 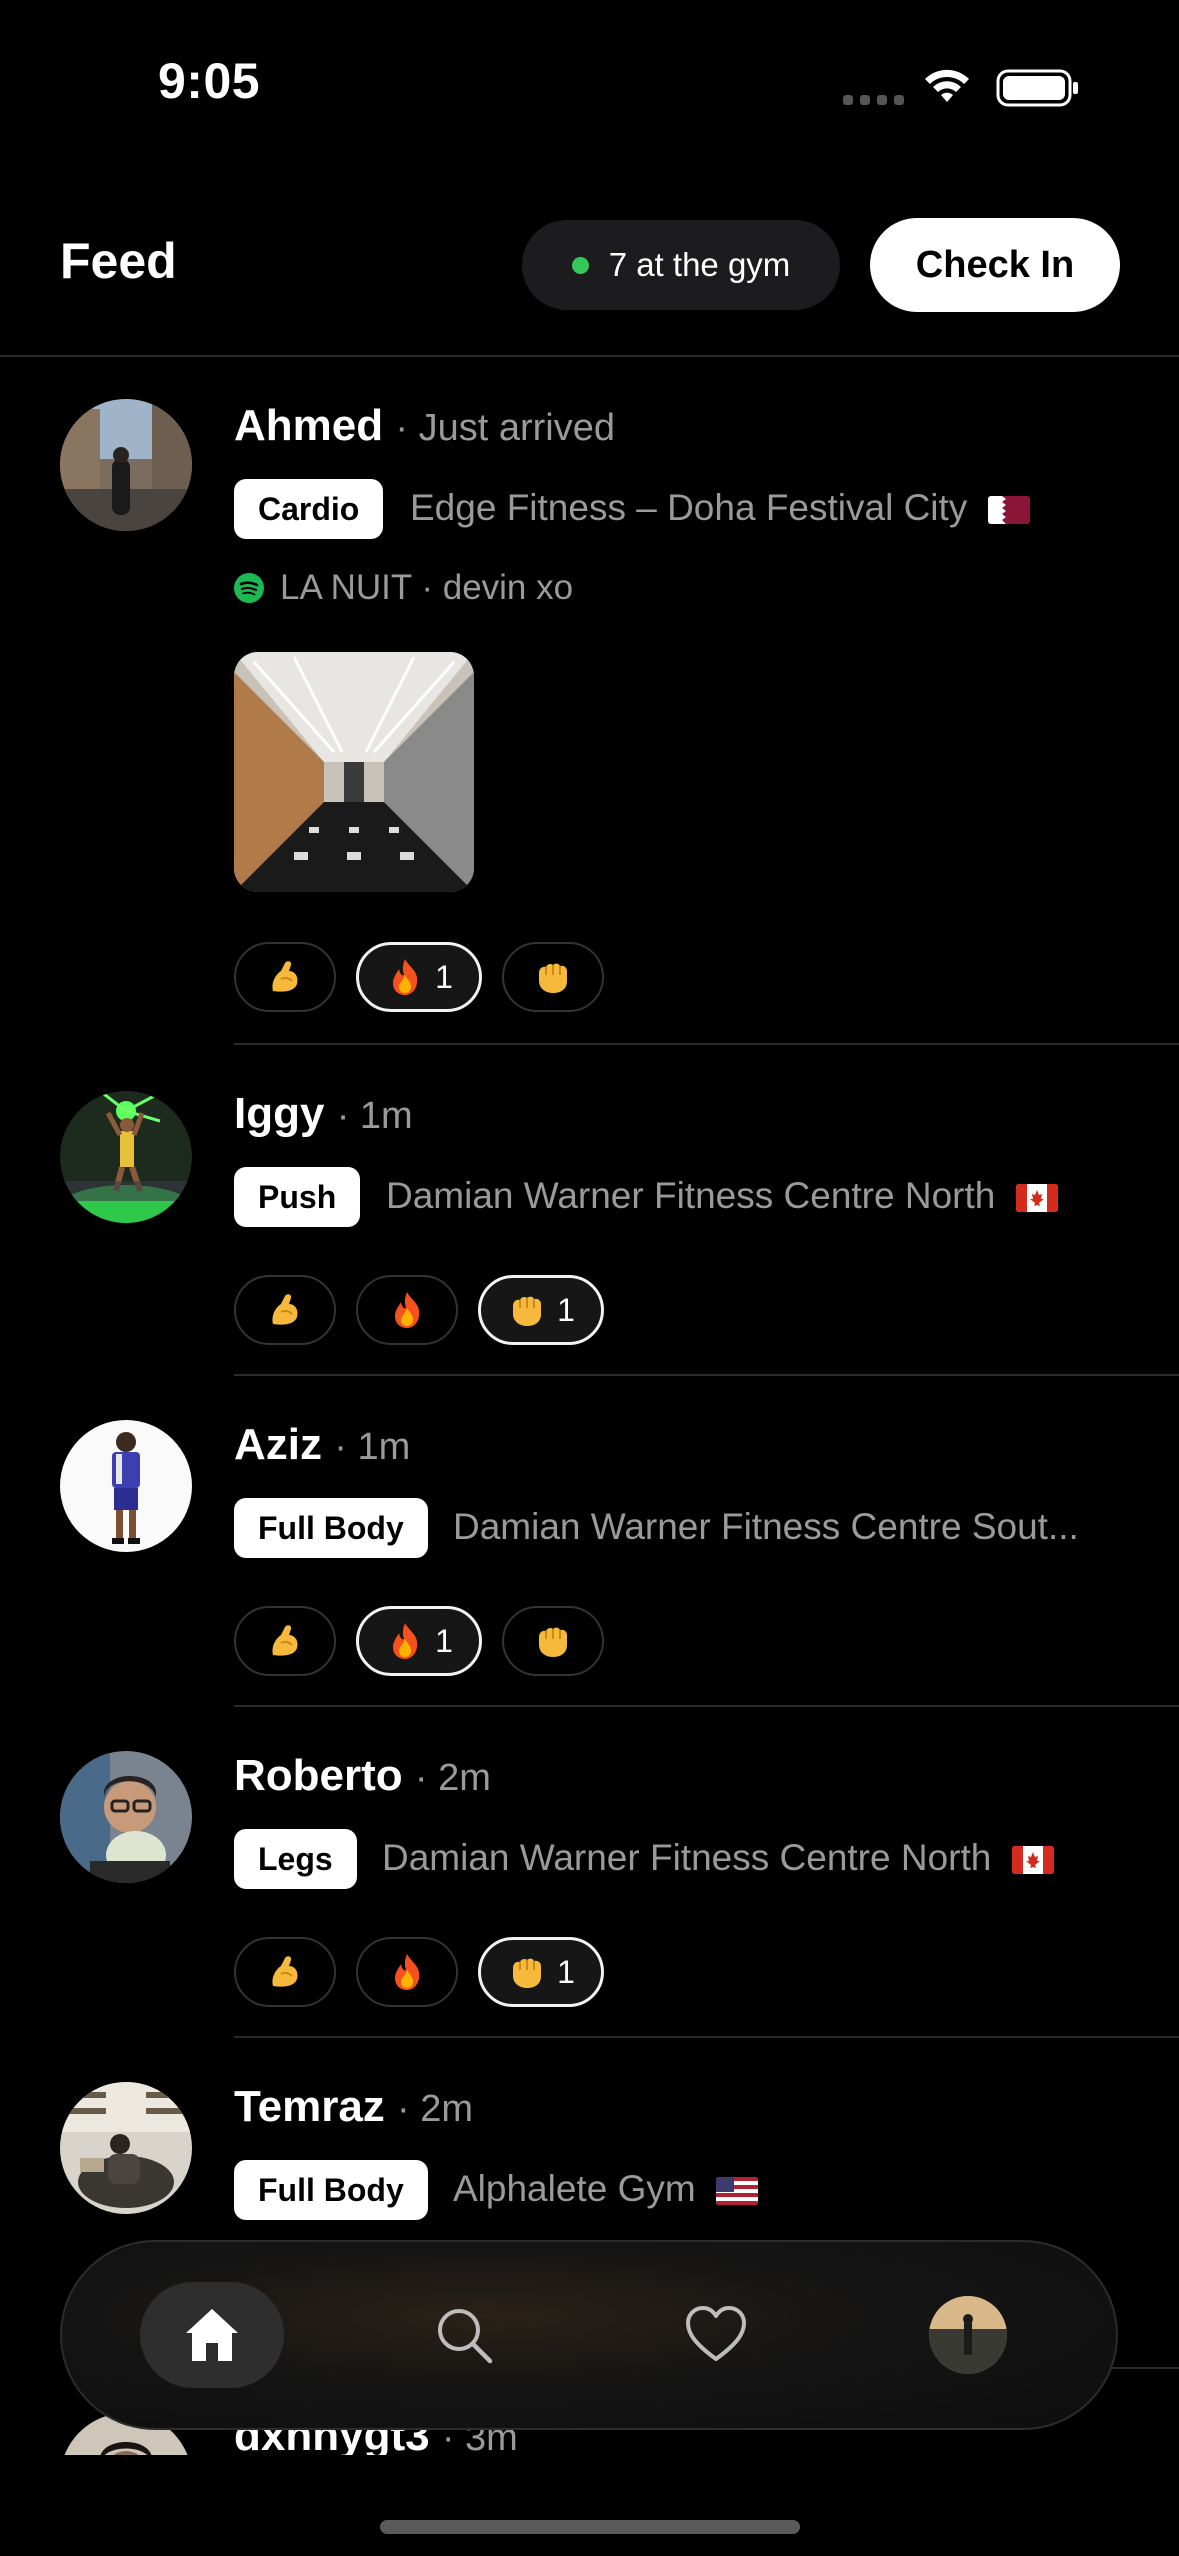 I want to click on now-playing-text: LA NUIT · devin xo, so click(x=427, y=587).